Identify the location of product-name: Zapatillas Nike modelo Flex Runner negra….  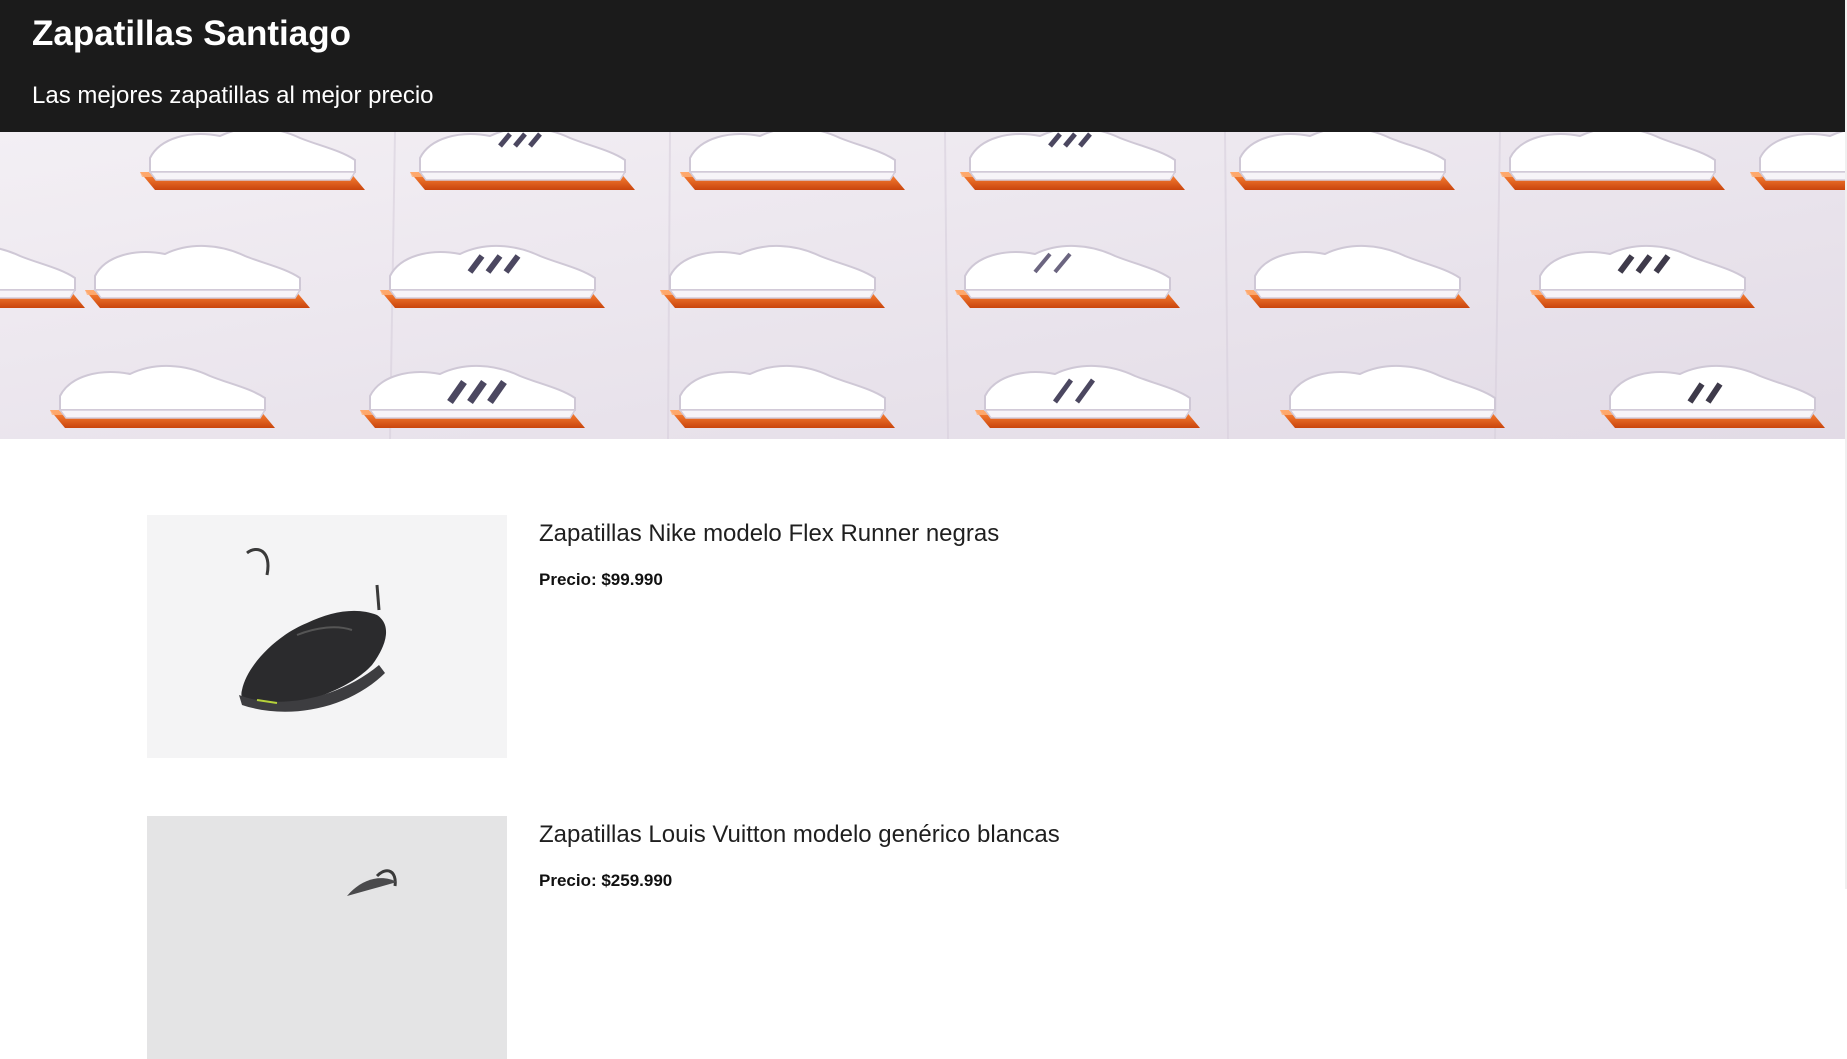
(769, 533).